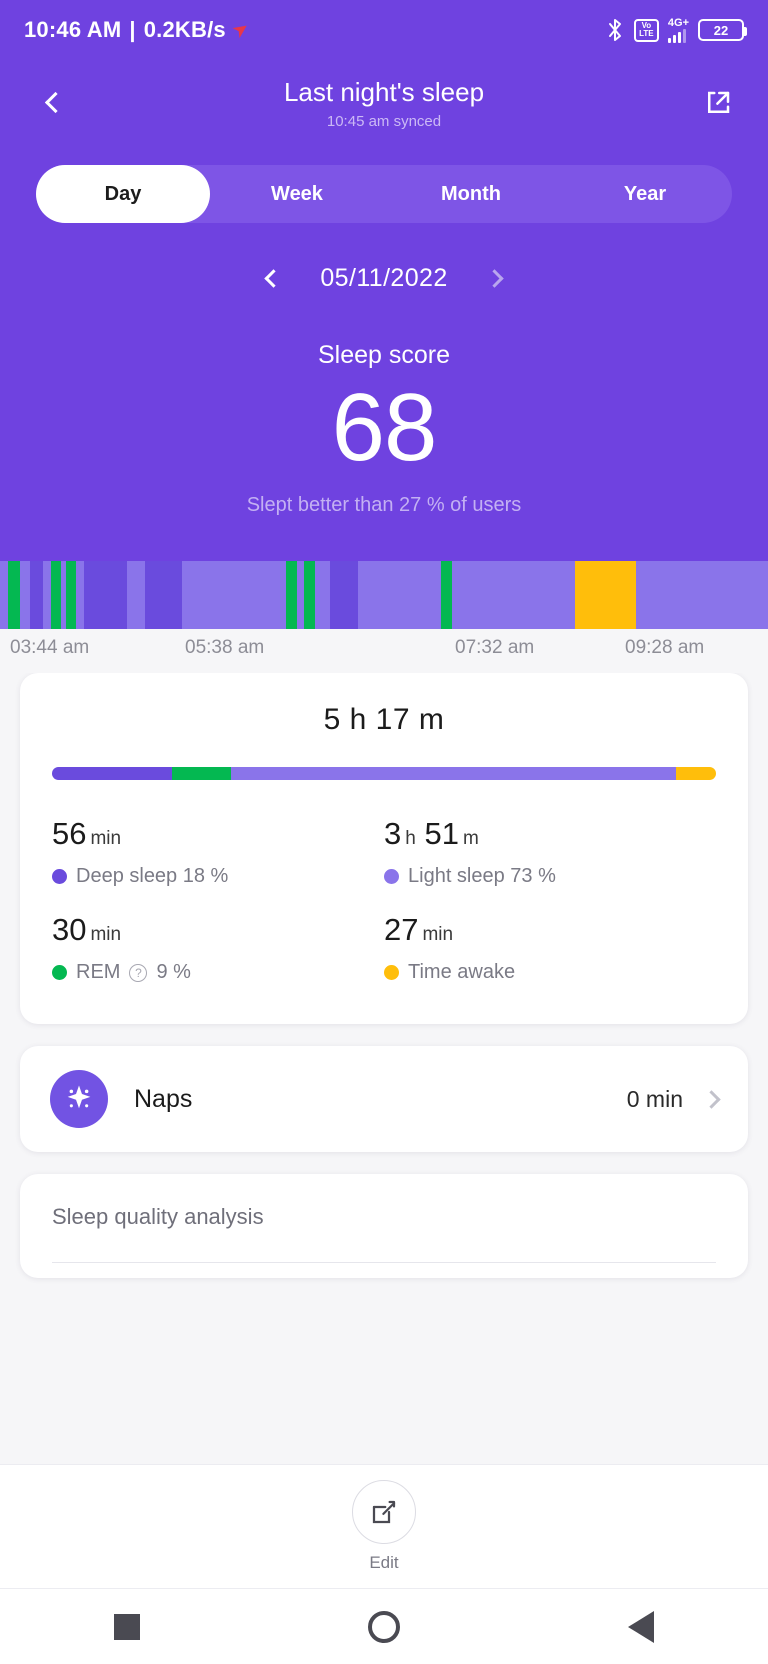 The image size is (768, 1664). Describe the element at coordinates (384, 719) in the screenshot. I see `total-sleep-duration: 5 h 17 m` at that location.